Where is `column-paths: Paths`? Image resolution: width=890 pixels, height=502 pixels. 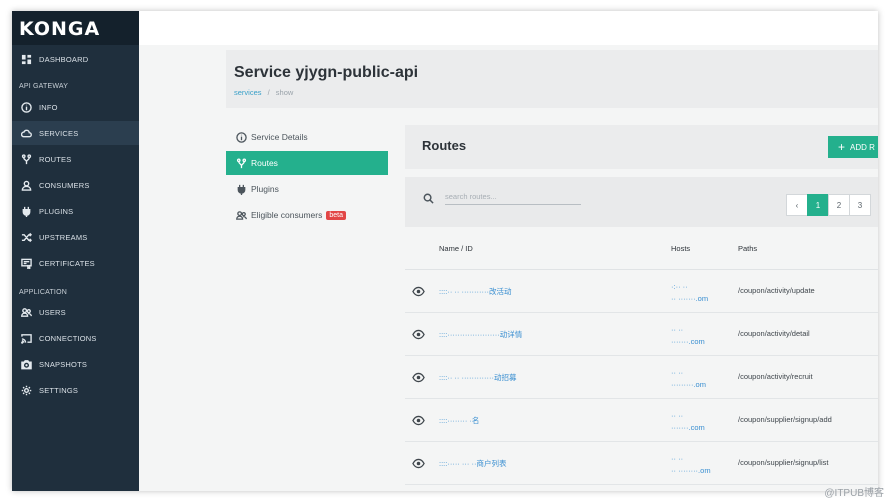
column-paths: Paths is located at coordinates (747, 248).